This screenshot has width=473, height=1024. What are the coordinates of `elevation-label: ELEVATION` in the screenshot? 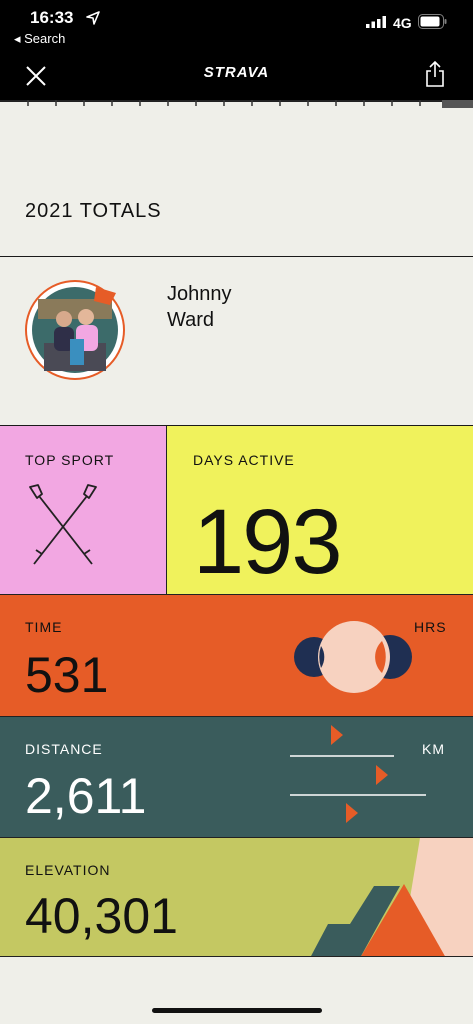 It's located at (68, 870).